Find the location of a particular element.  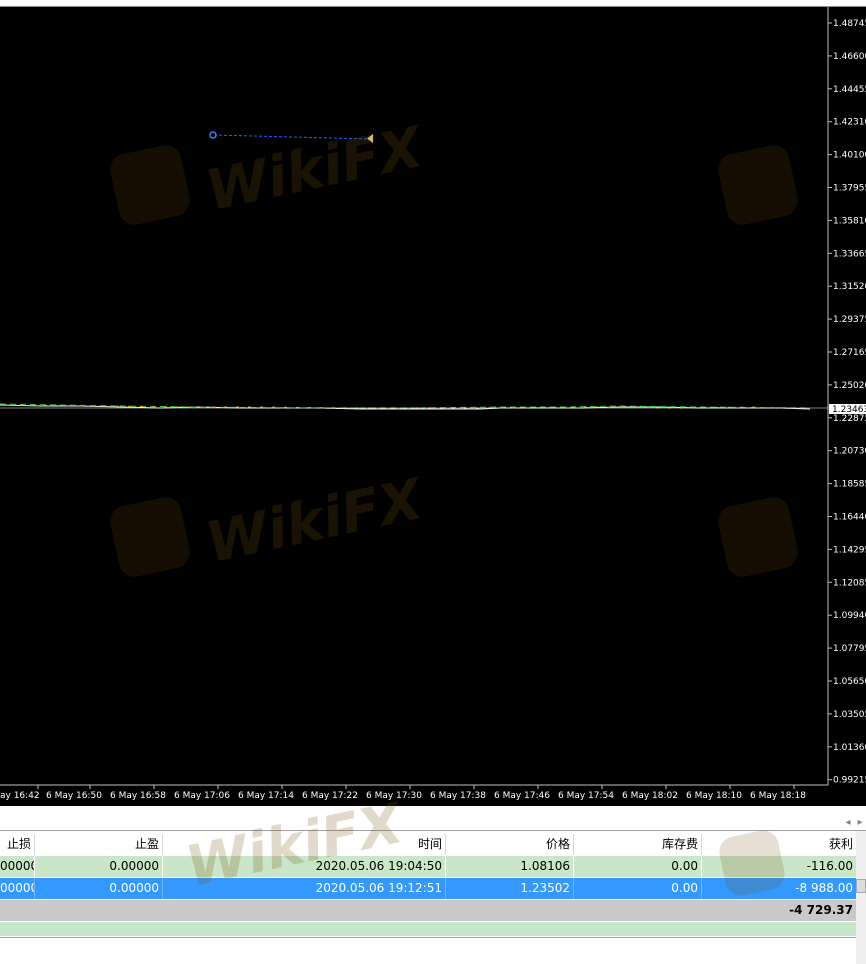

terminal-bottom-divider is located at coordinates (433, 937).